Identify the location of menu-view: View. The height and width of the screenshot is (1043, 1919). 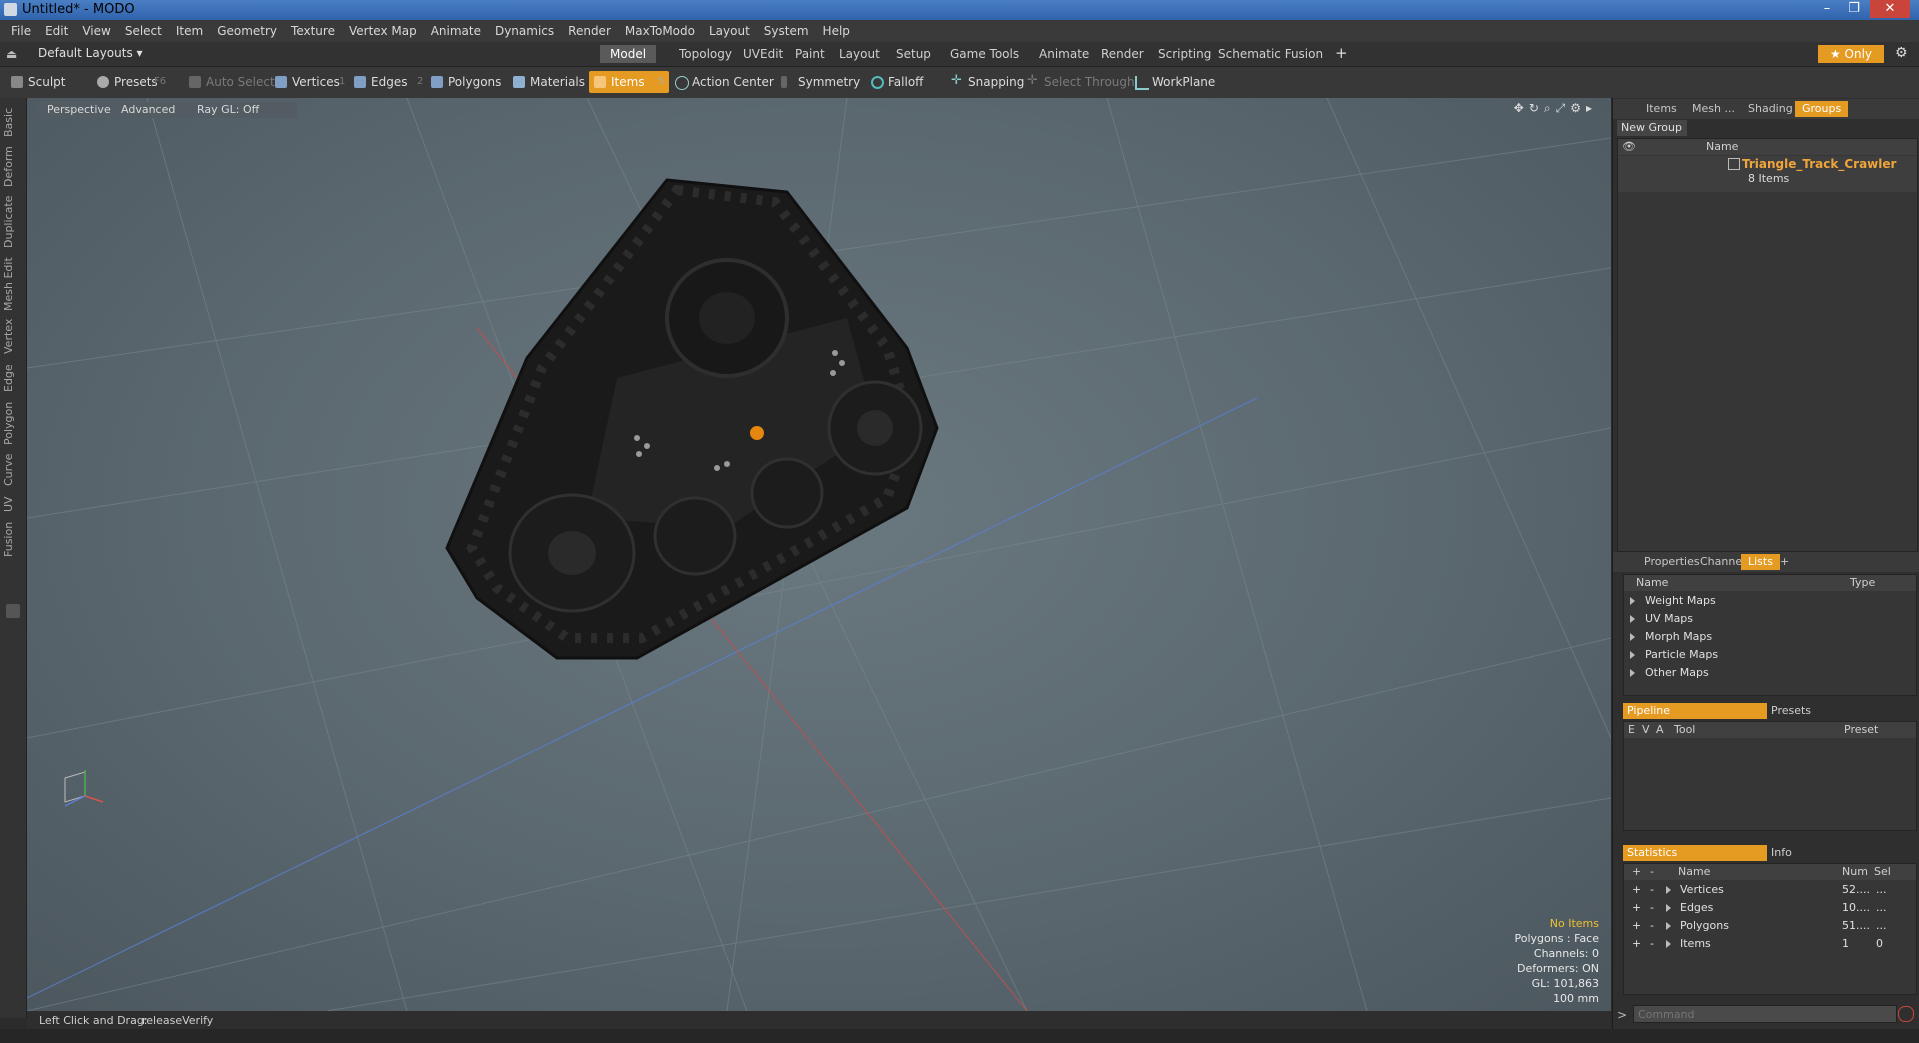
(96, 31).